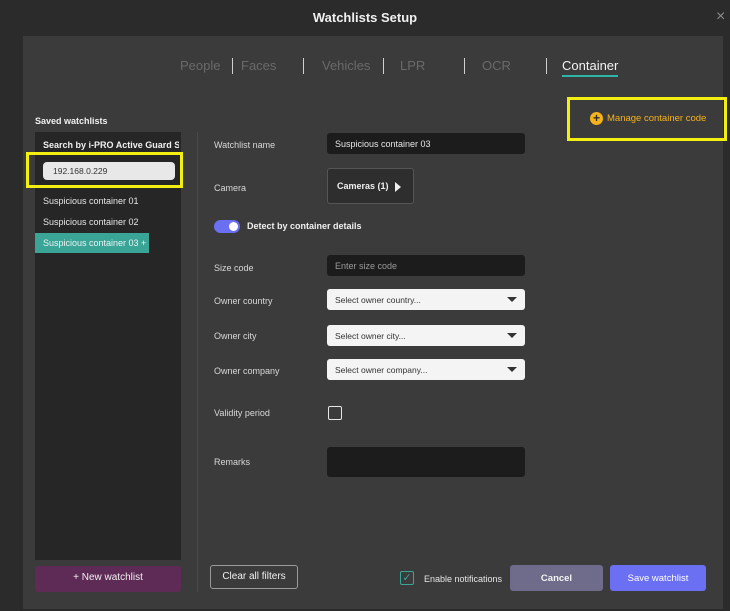 This screenshot has width=730, height=611. Describe the element at coordinates (230, 188) in the screenshot. I see `camera-label: Camera` at that location.